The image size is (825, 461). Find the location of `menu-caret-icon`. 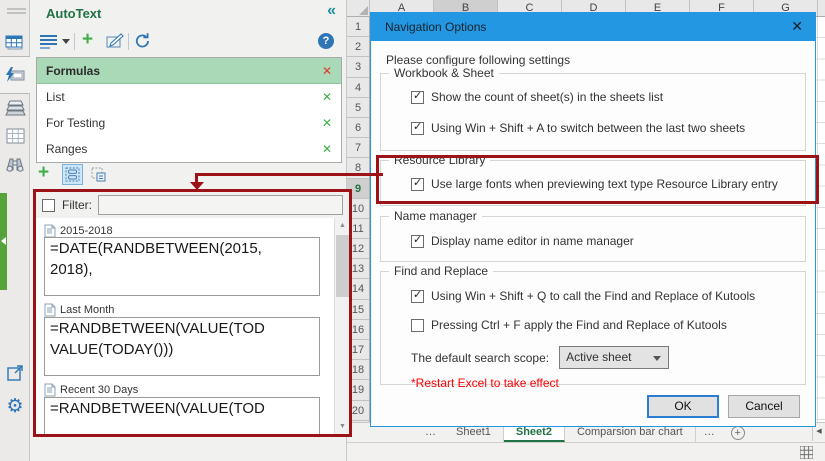

menu-caret-icon is located at coordinates (66, 41).